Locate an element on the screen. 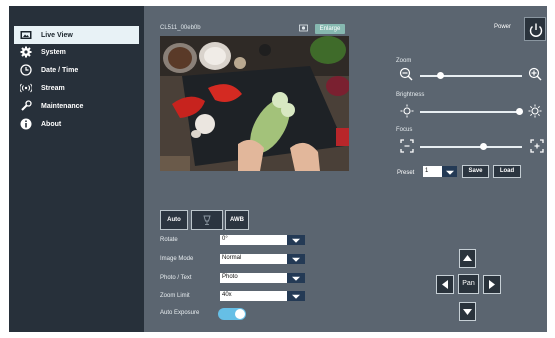  pan-up-button is located at coordinates (467, 258).